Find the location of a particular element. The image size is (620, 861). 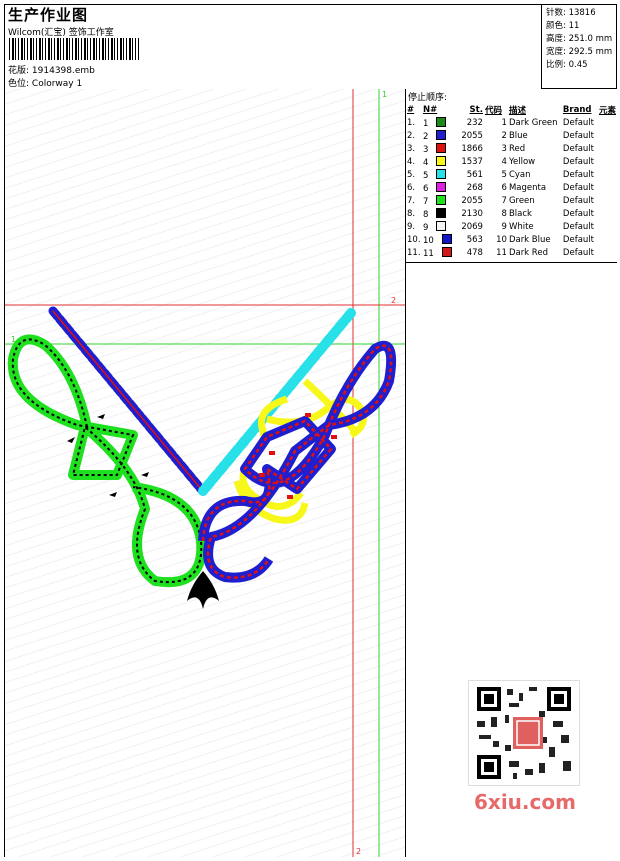

row-description: Dark Blue is located at coordinates (529, 239).